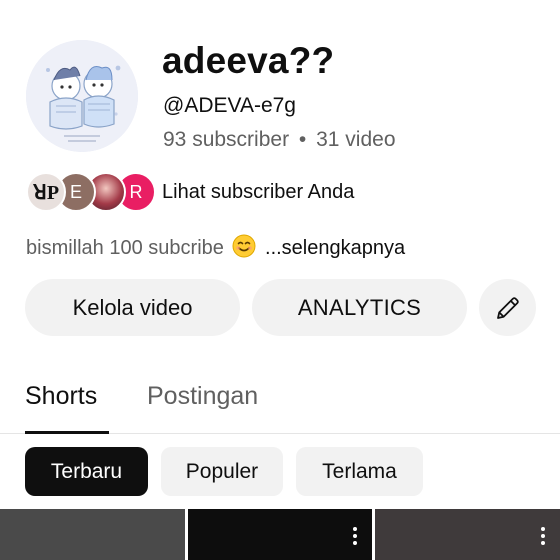 This screenshot has height=560, width=560. I want to click on analytics-button: ANALYTICS, so click(359, 307).